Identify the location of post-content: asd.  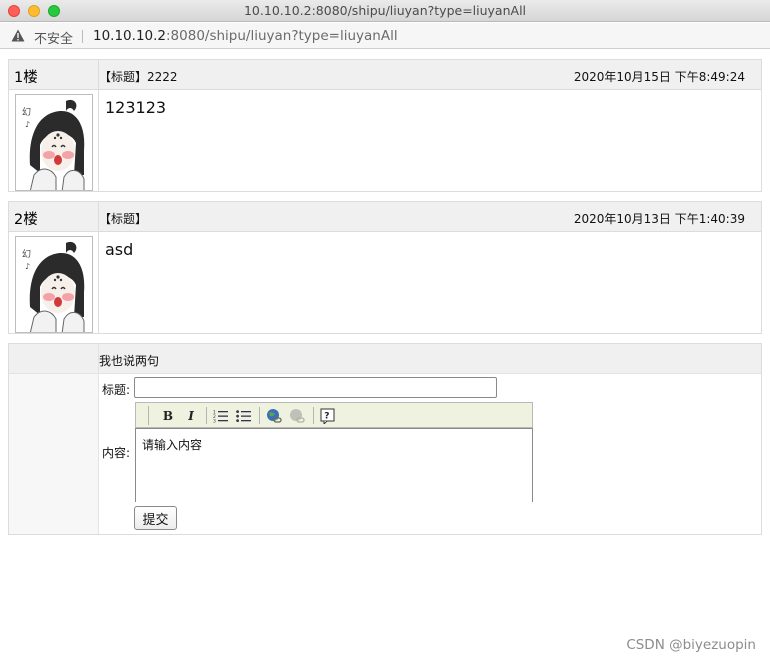
(119, 249).